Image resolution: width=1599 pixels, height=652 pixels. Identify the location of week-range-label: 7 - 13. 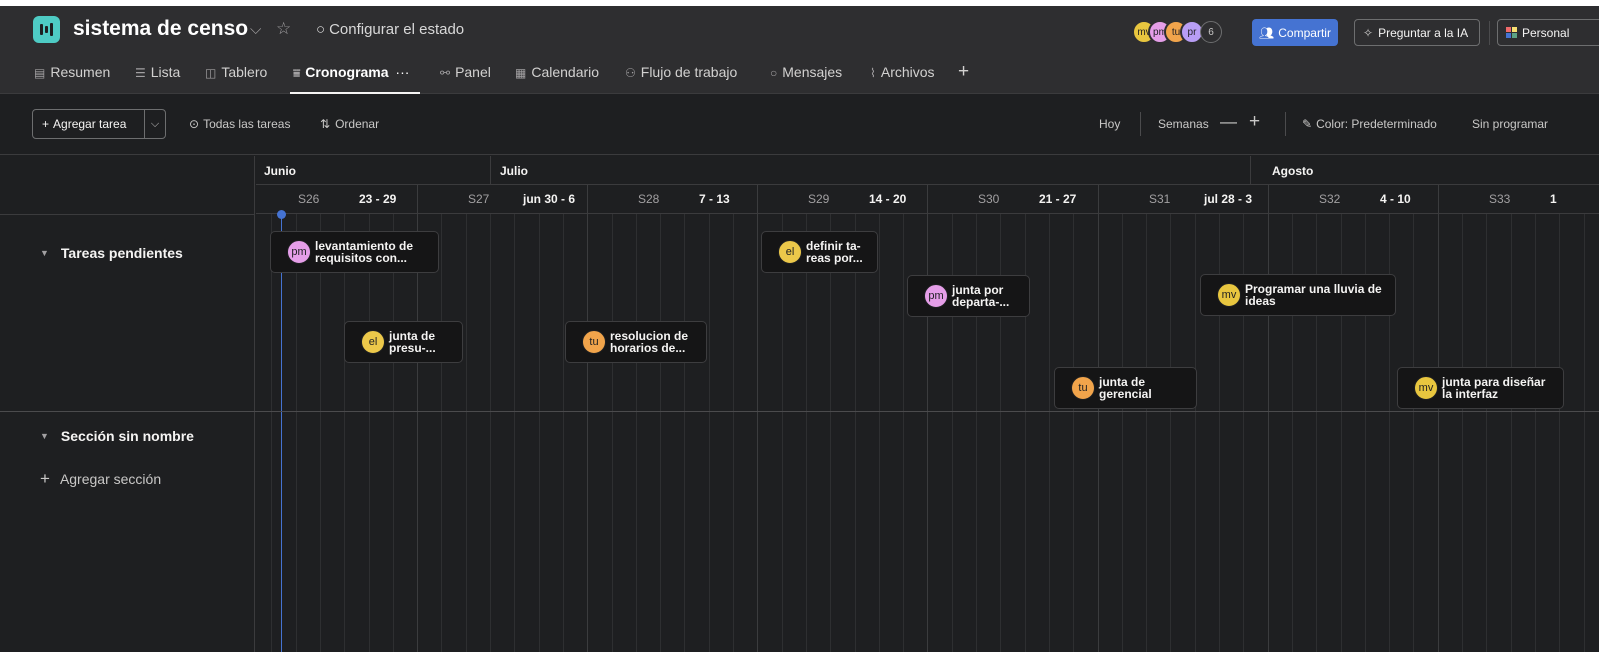
(714, 199).